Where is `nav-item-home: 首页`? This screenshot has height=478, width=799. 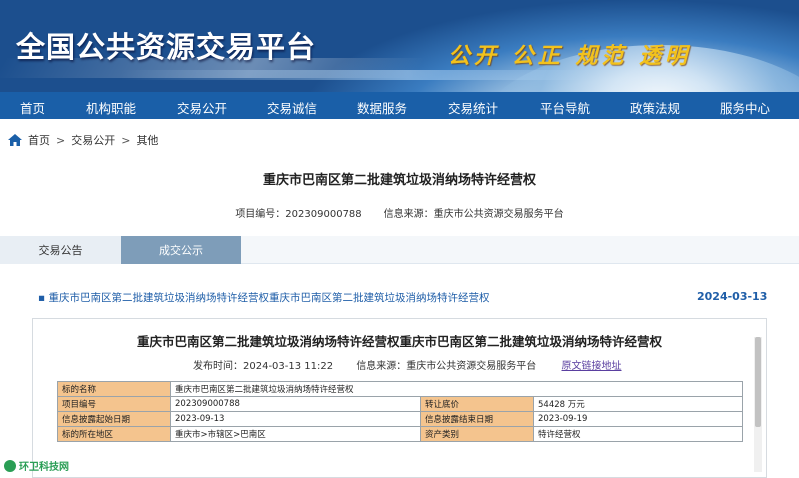
nav-item-home: 首页 is located at coordinates (32, 107).